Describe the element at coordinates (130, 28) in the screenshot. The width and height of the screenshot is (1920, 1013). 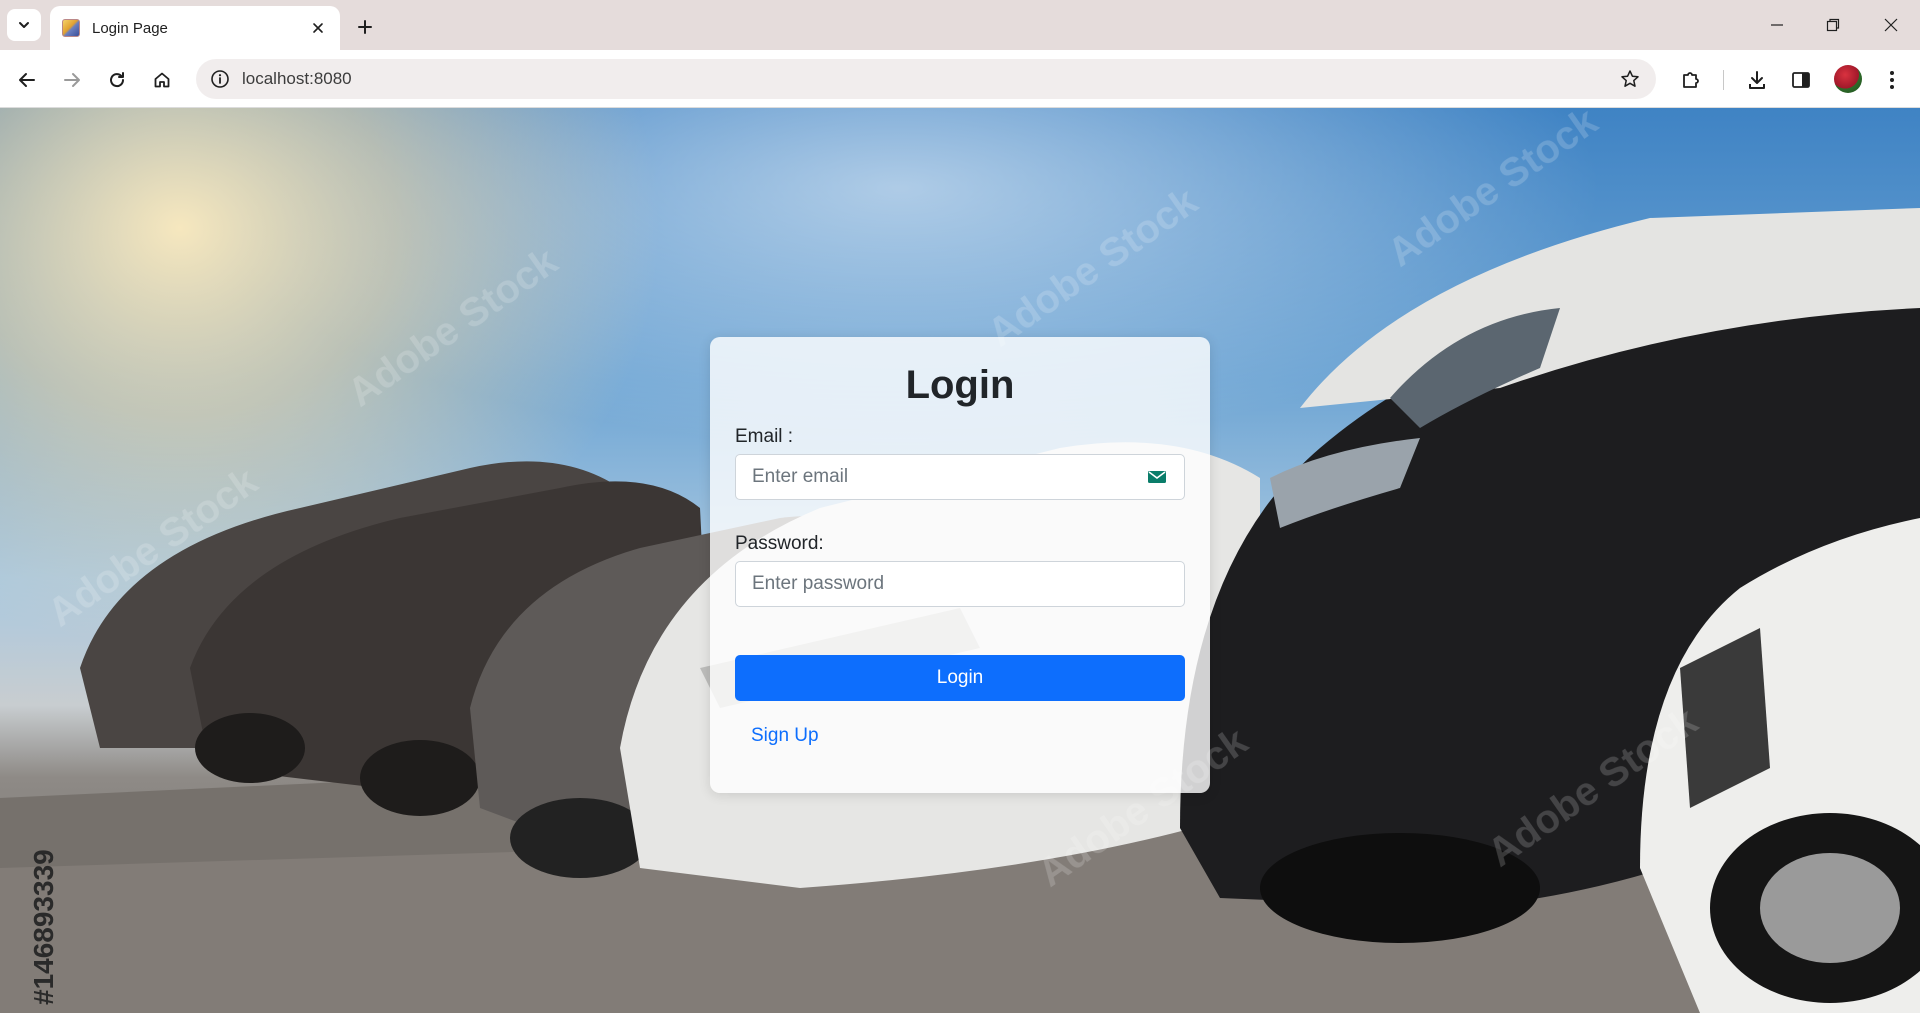
I see `tab-title: Login Page` at that location.